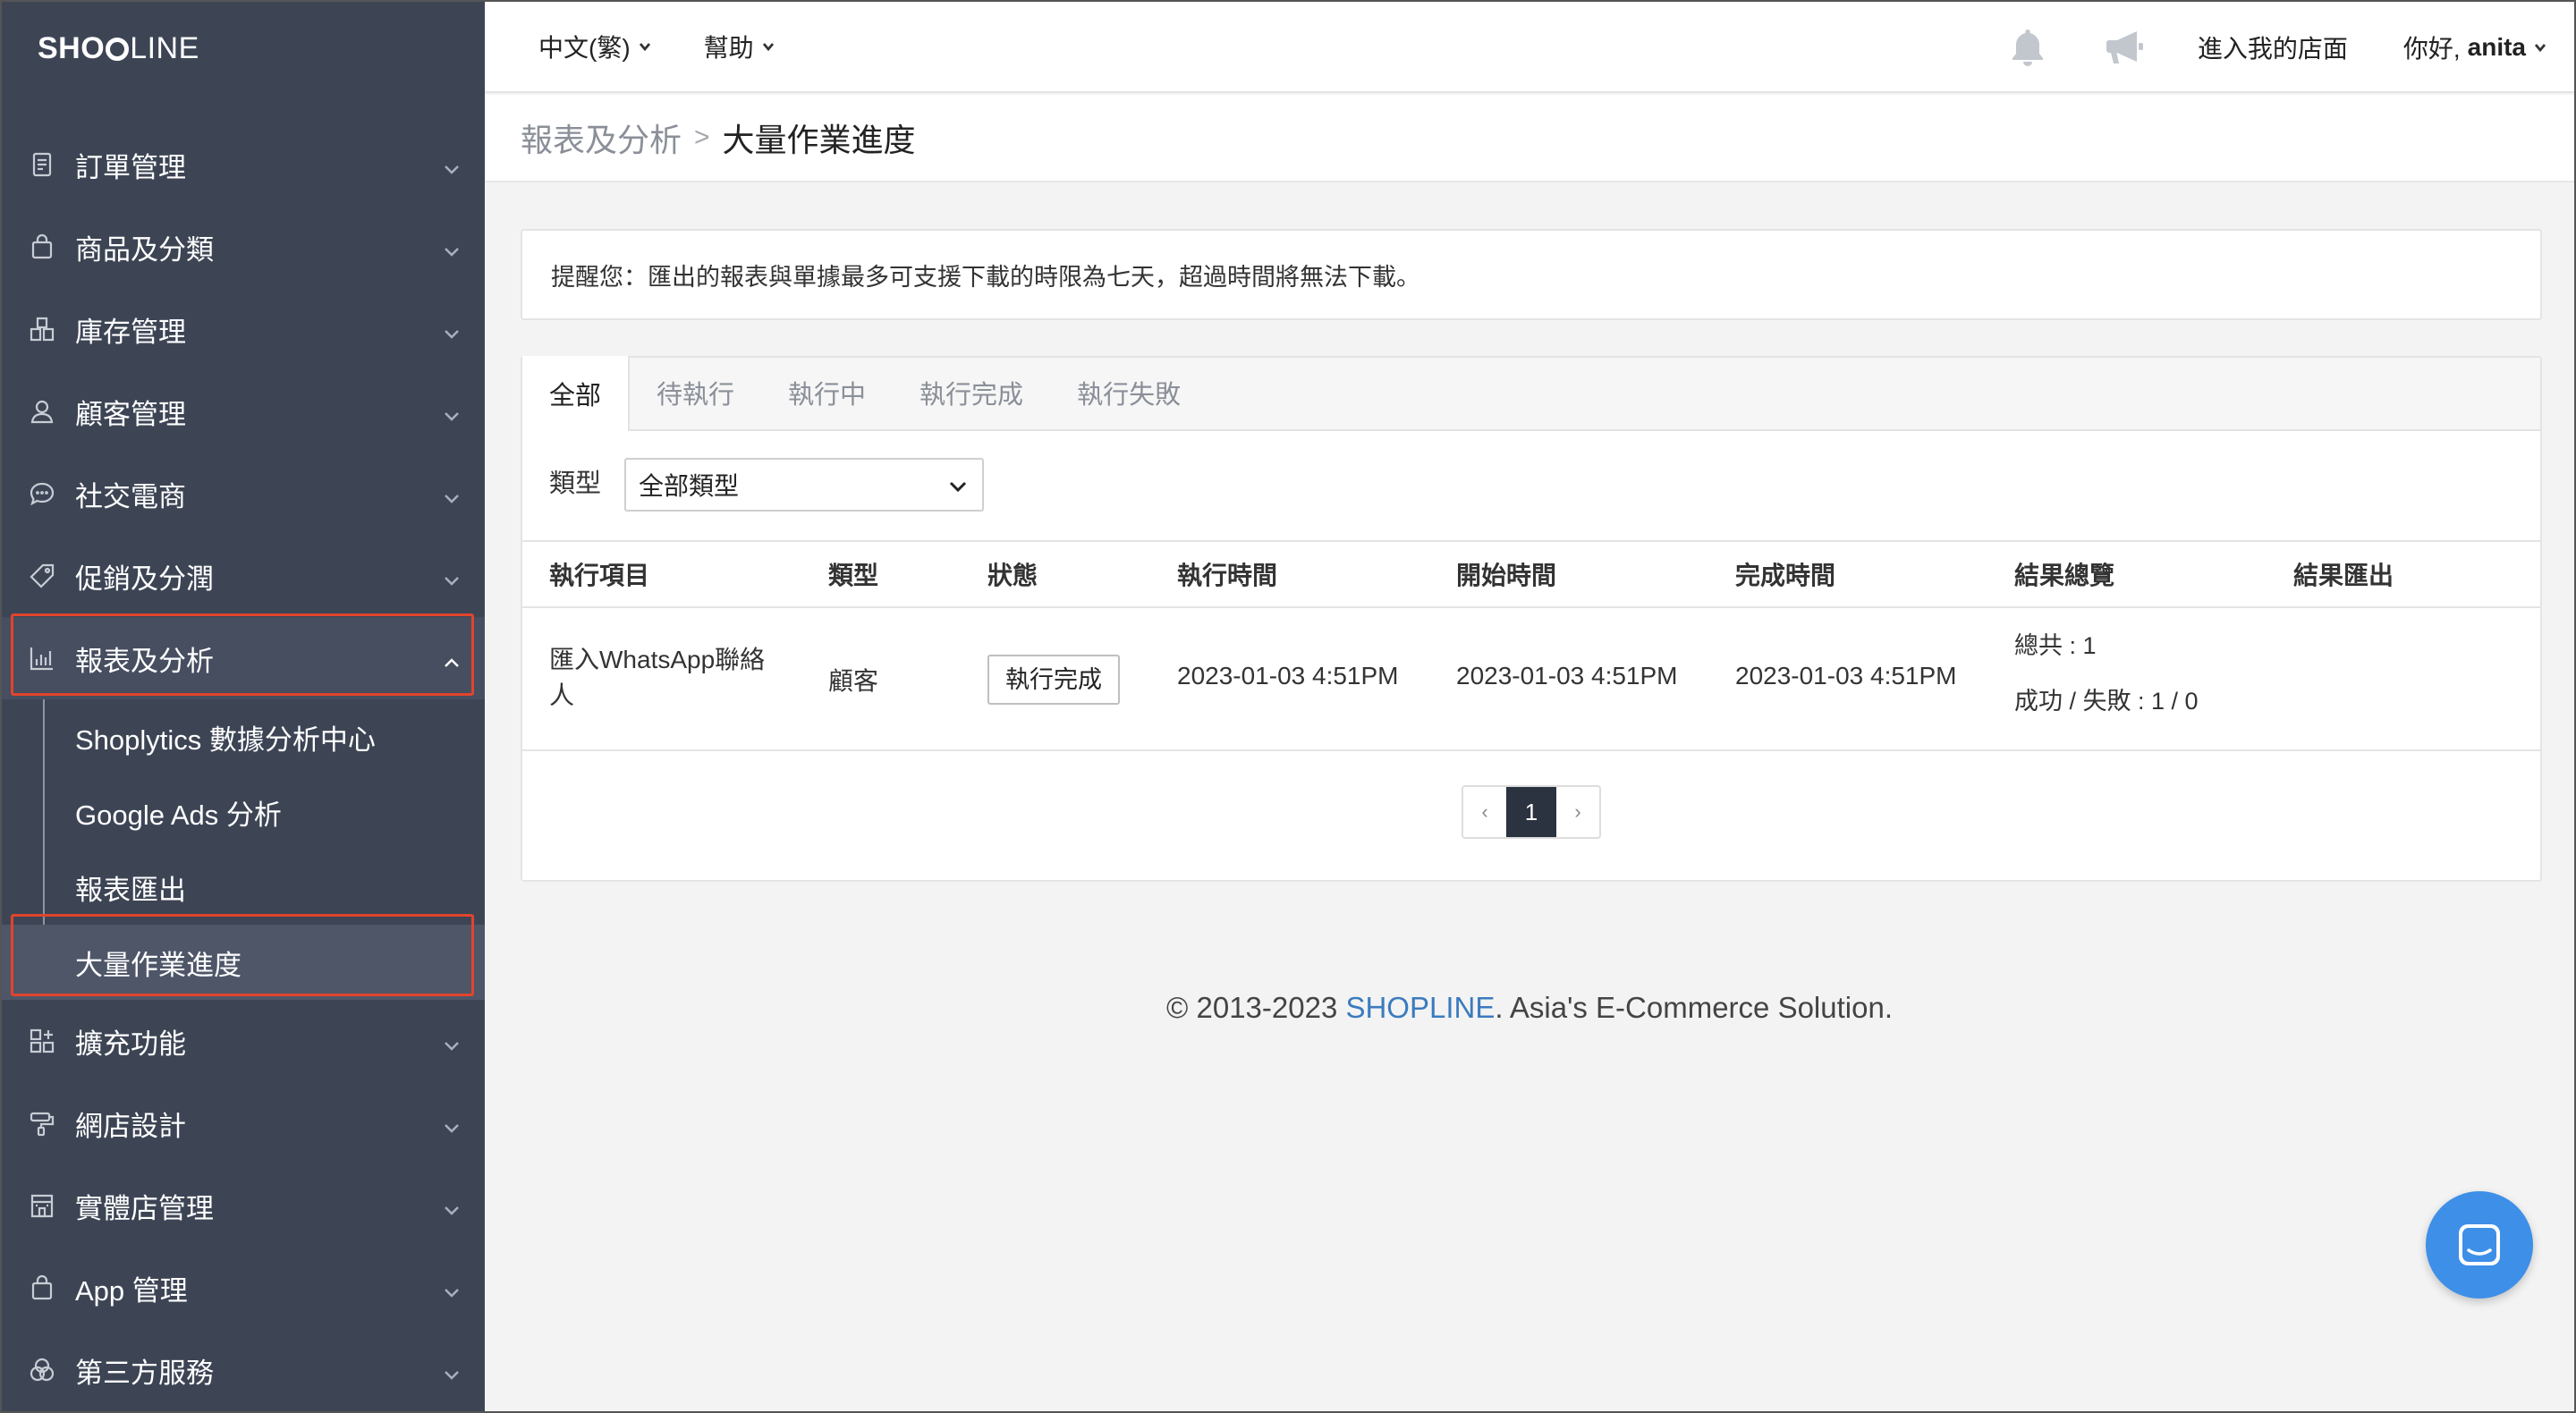  Describe the element at coordinates (243, 494) in the screenshot. I see `sidebar-item-social-commerce: 社交電商` at that location.